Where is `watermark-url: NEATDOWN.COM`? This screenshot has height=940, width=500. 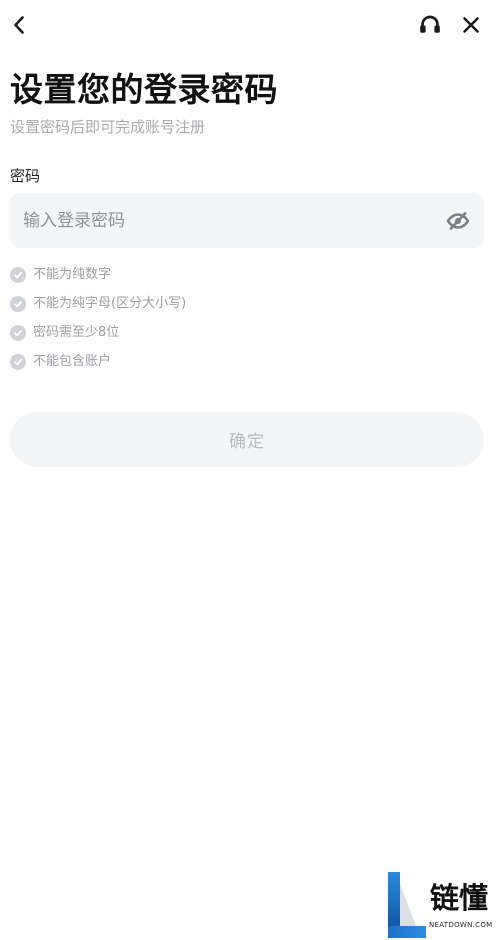
watermark-url: NEATDOWN.COM is located at coordinates (461, 925).